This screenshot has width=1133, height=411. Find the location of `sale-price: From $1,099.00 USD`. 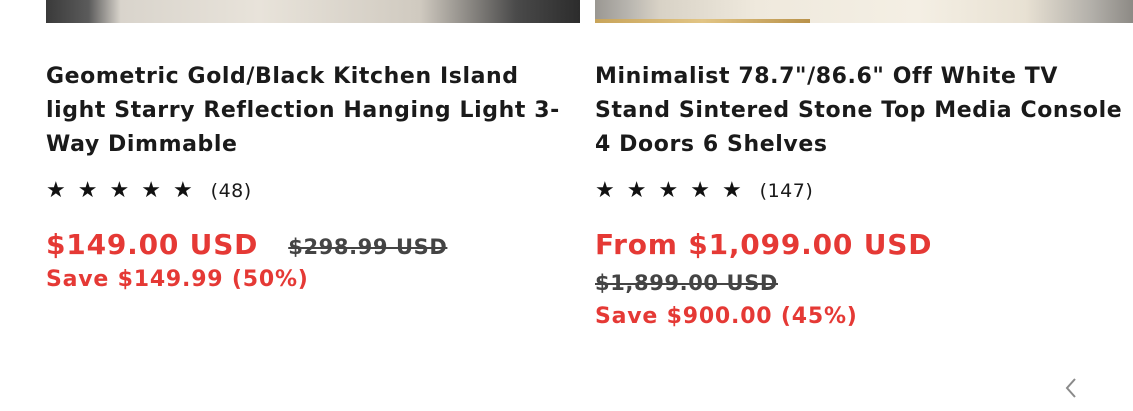

sale-price: From $1,099.00 USD is located at coordinates (764, 244).